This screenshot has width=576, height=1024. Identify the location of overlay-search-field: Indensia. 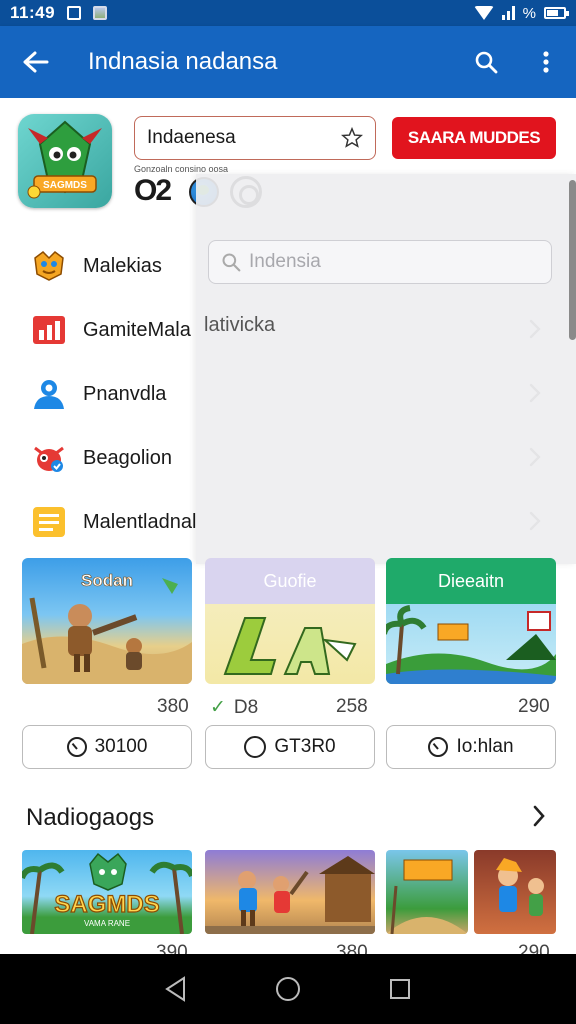
(380, 262).